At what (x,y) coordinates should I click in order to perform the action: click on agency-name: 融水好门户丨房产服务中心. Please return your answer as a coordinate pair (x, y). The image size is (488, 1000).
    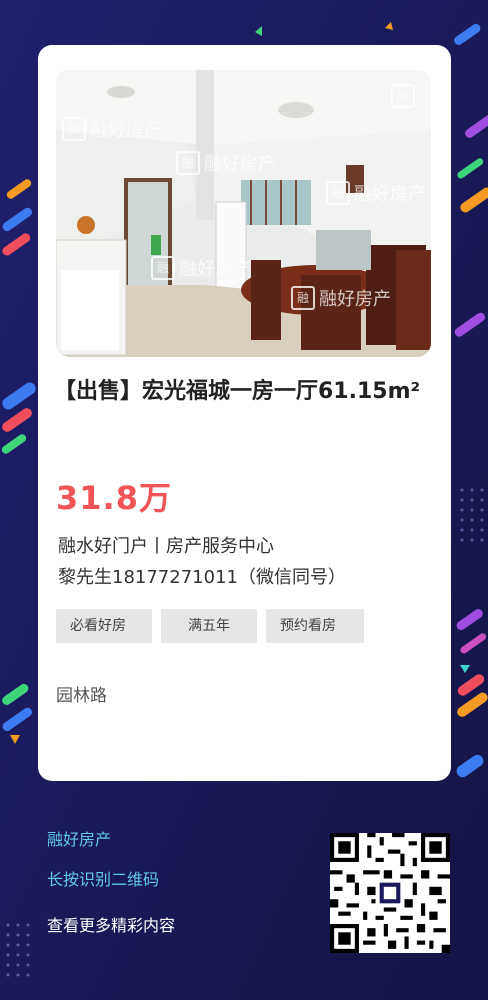
    Looking at the image, I should click on (166, 546).